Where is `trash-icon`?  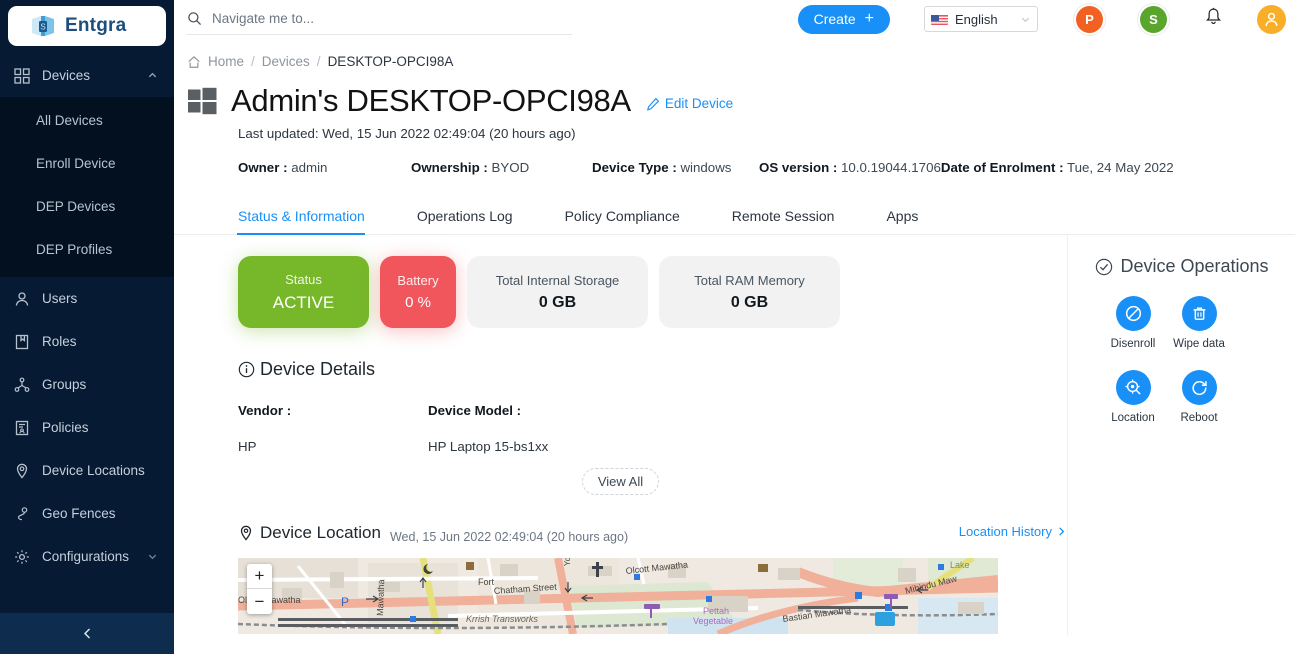
trash-icon is located at coordinates (1199, 313).